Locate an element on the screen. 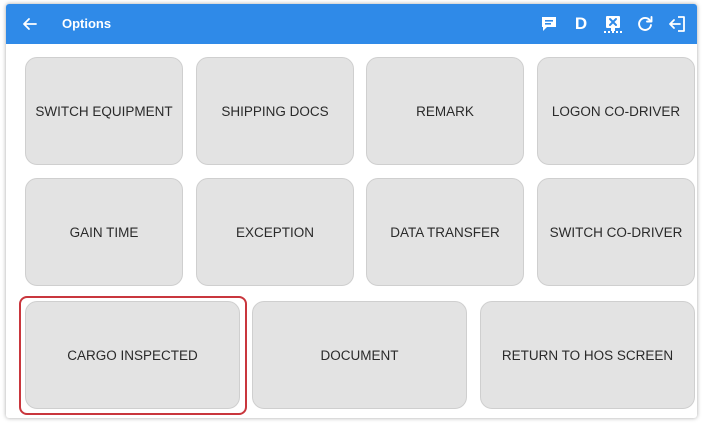  sync-icon is located at coordinates (613, 24).